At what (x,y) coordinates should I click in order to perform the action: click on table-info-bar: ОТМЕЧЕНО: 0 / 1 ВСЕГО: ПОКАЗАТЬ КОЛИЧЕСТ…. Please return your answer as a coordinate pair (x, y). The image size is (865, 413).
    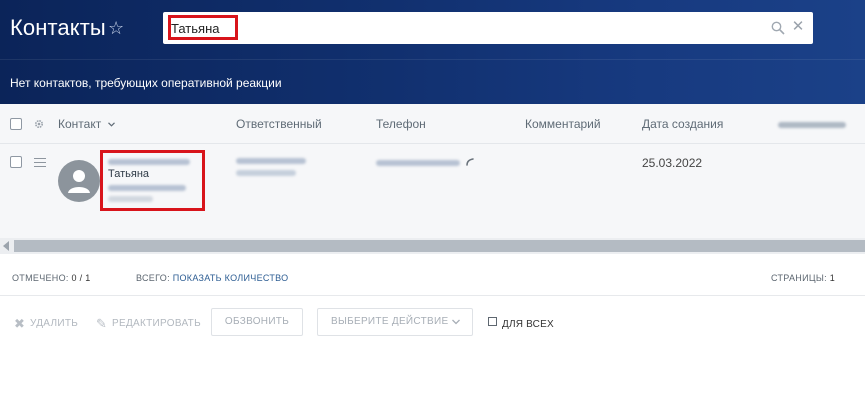
    Looking at the image, I should click on (432, 275).